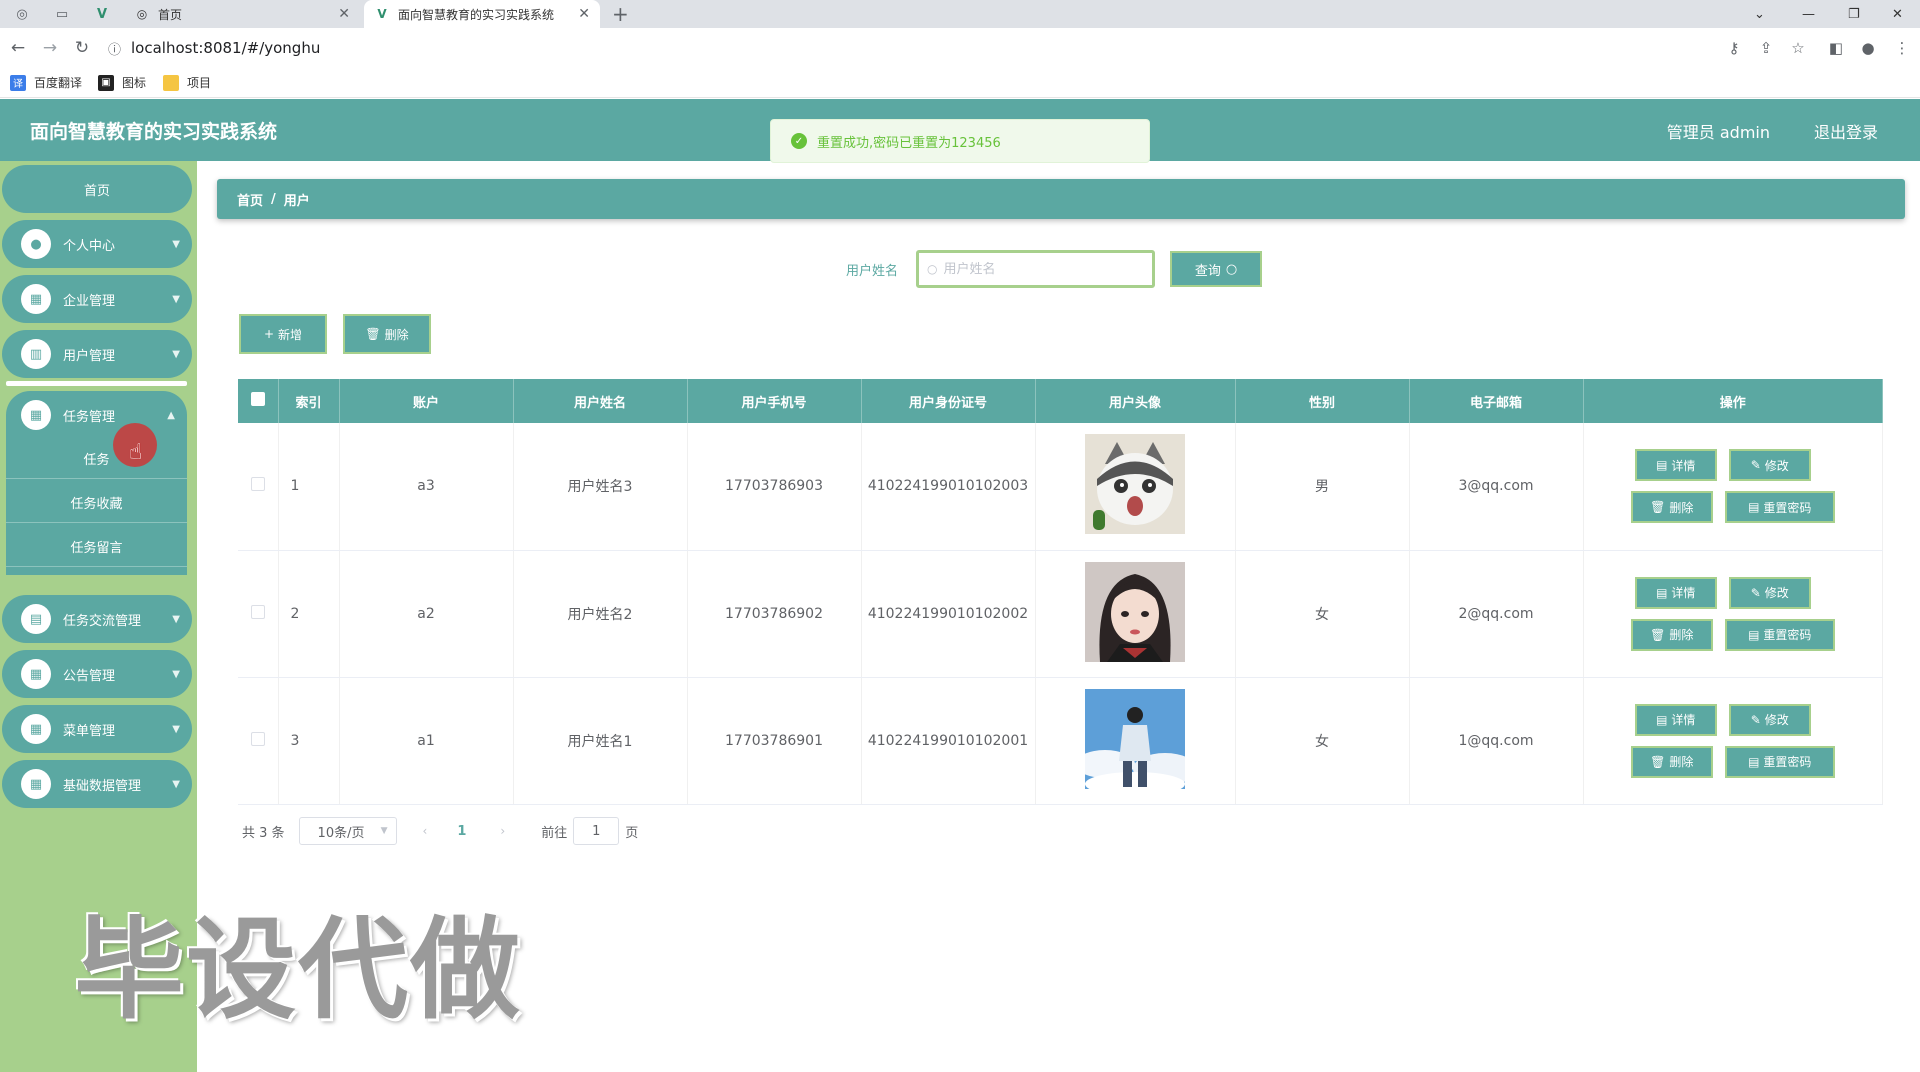 This screenshot has width=1920, height=1072. Describe the element at coordinates (440, 831) in the screenshot. I see `pagination: 共 3 条 10条/页 ▼ ‹ 1 › 前往 1 页` at that location.